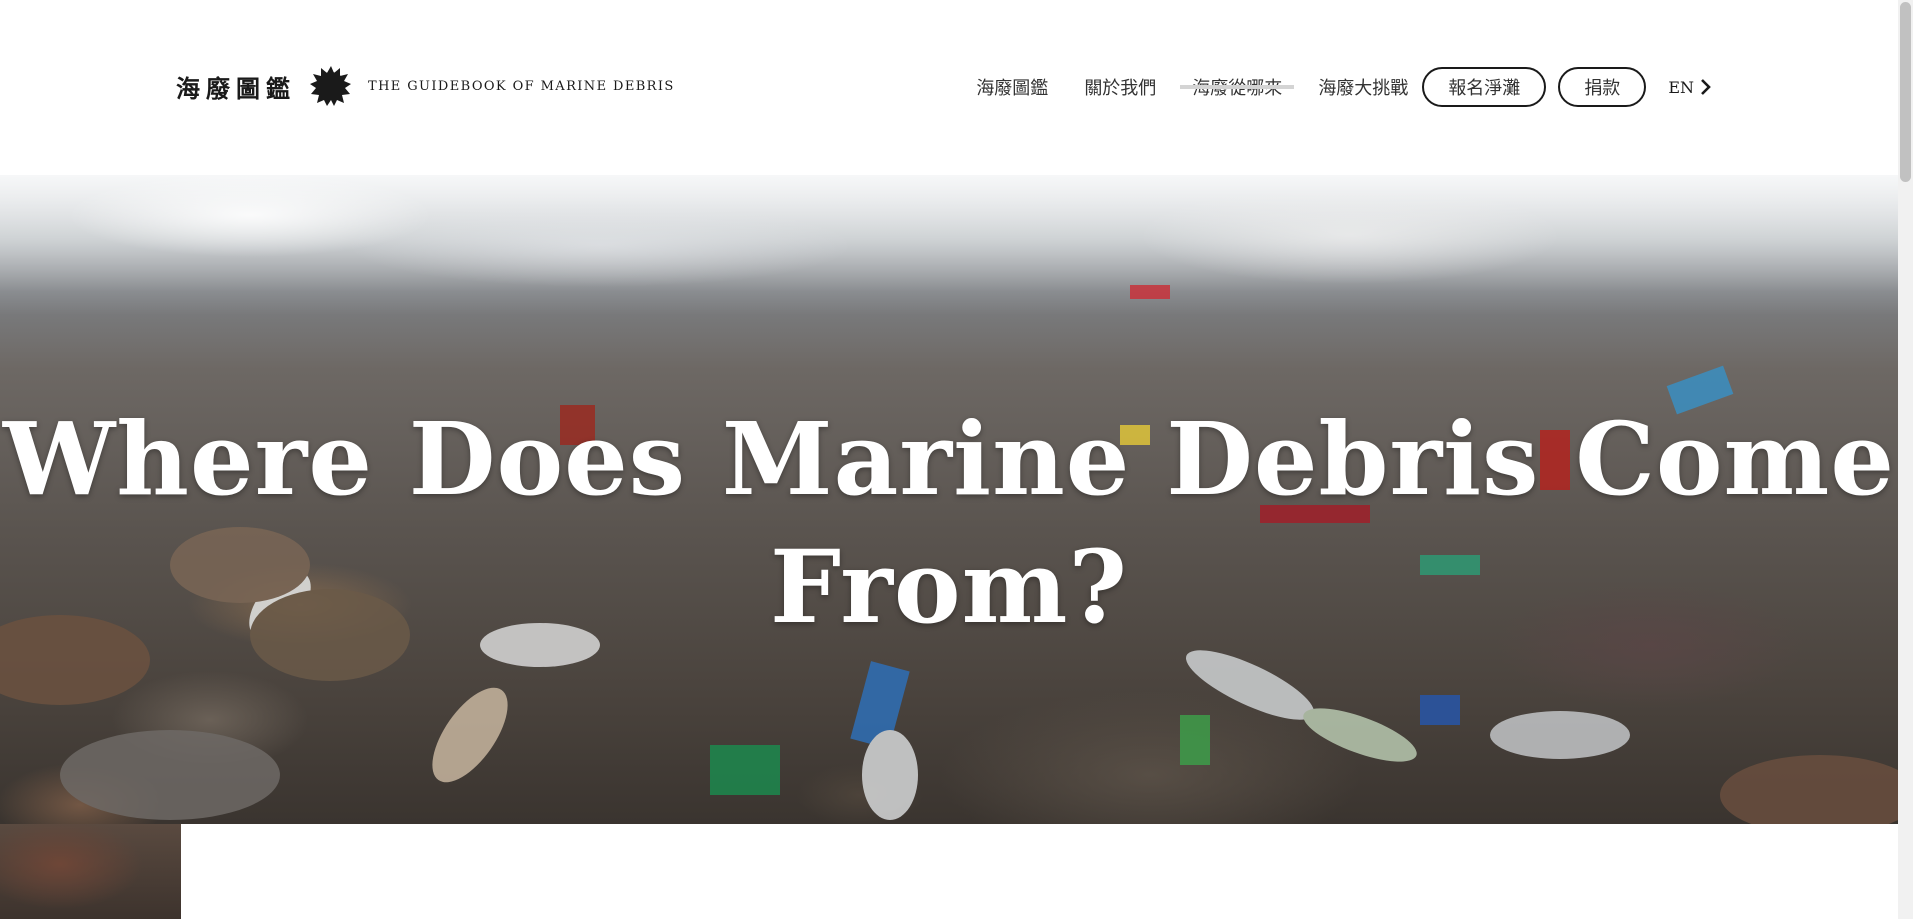  Describe the element at coordinates (1039, 871) in the screenshot. I see `content-panel` at that location.